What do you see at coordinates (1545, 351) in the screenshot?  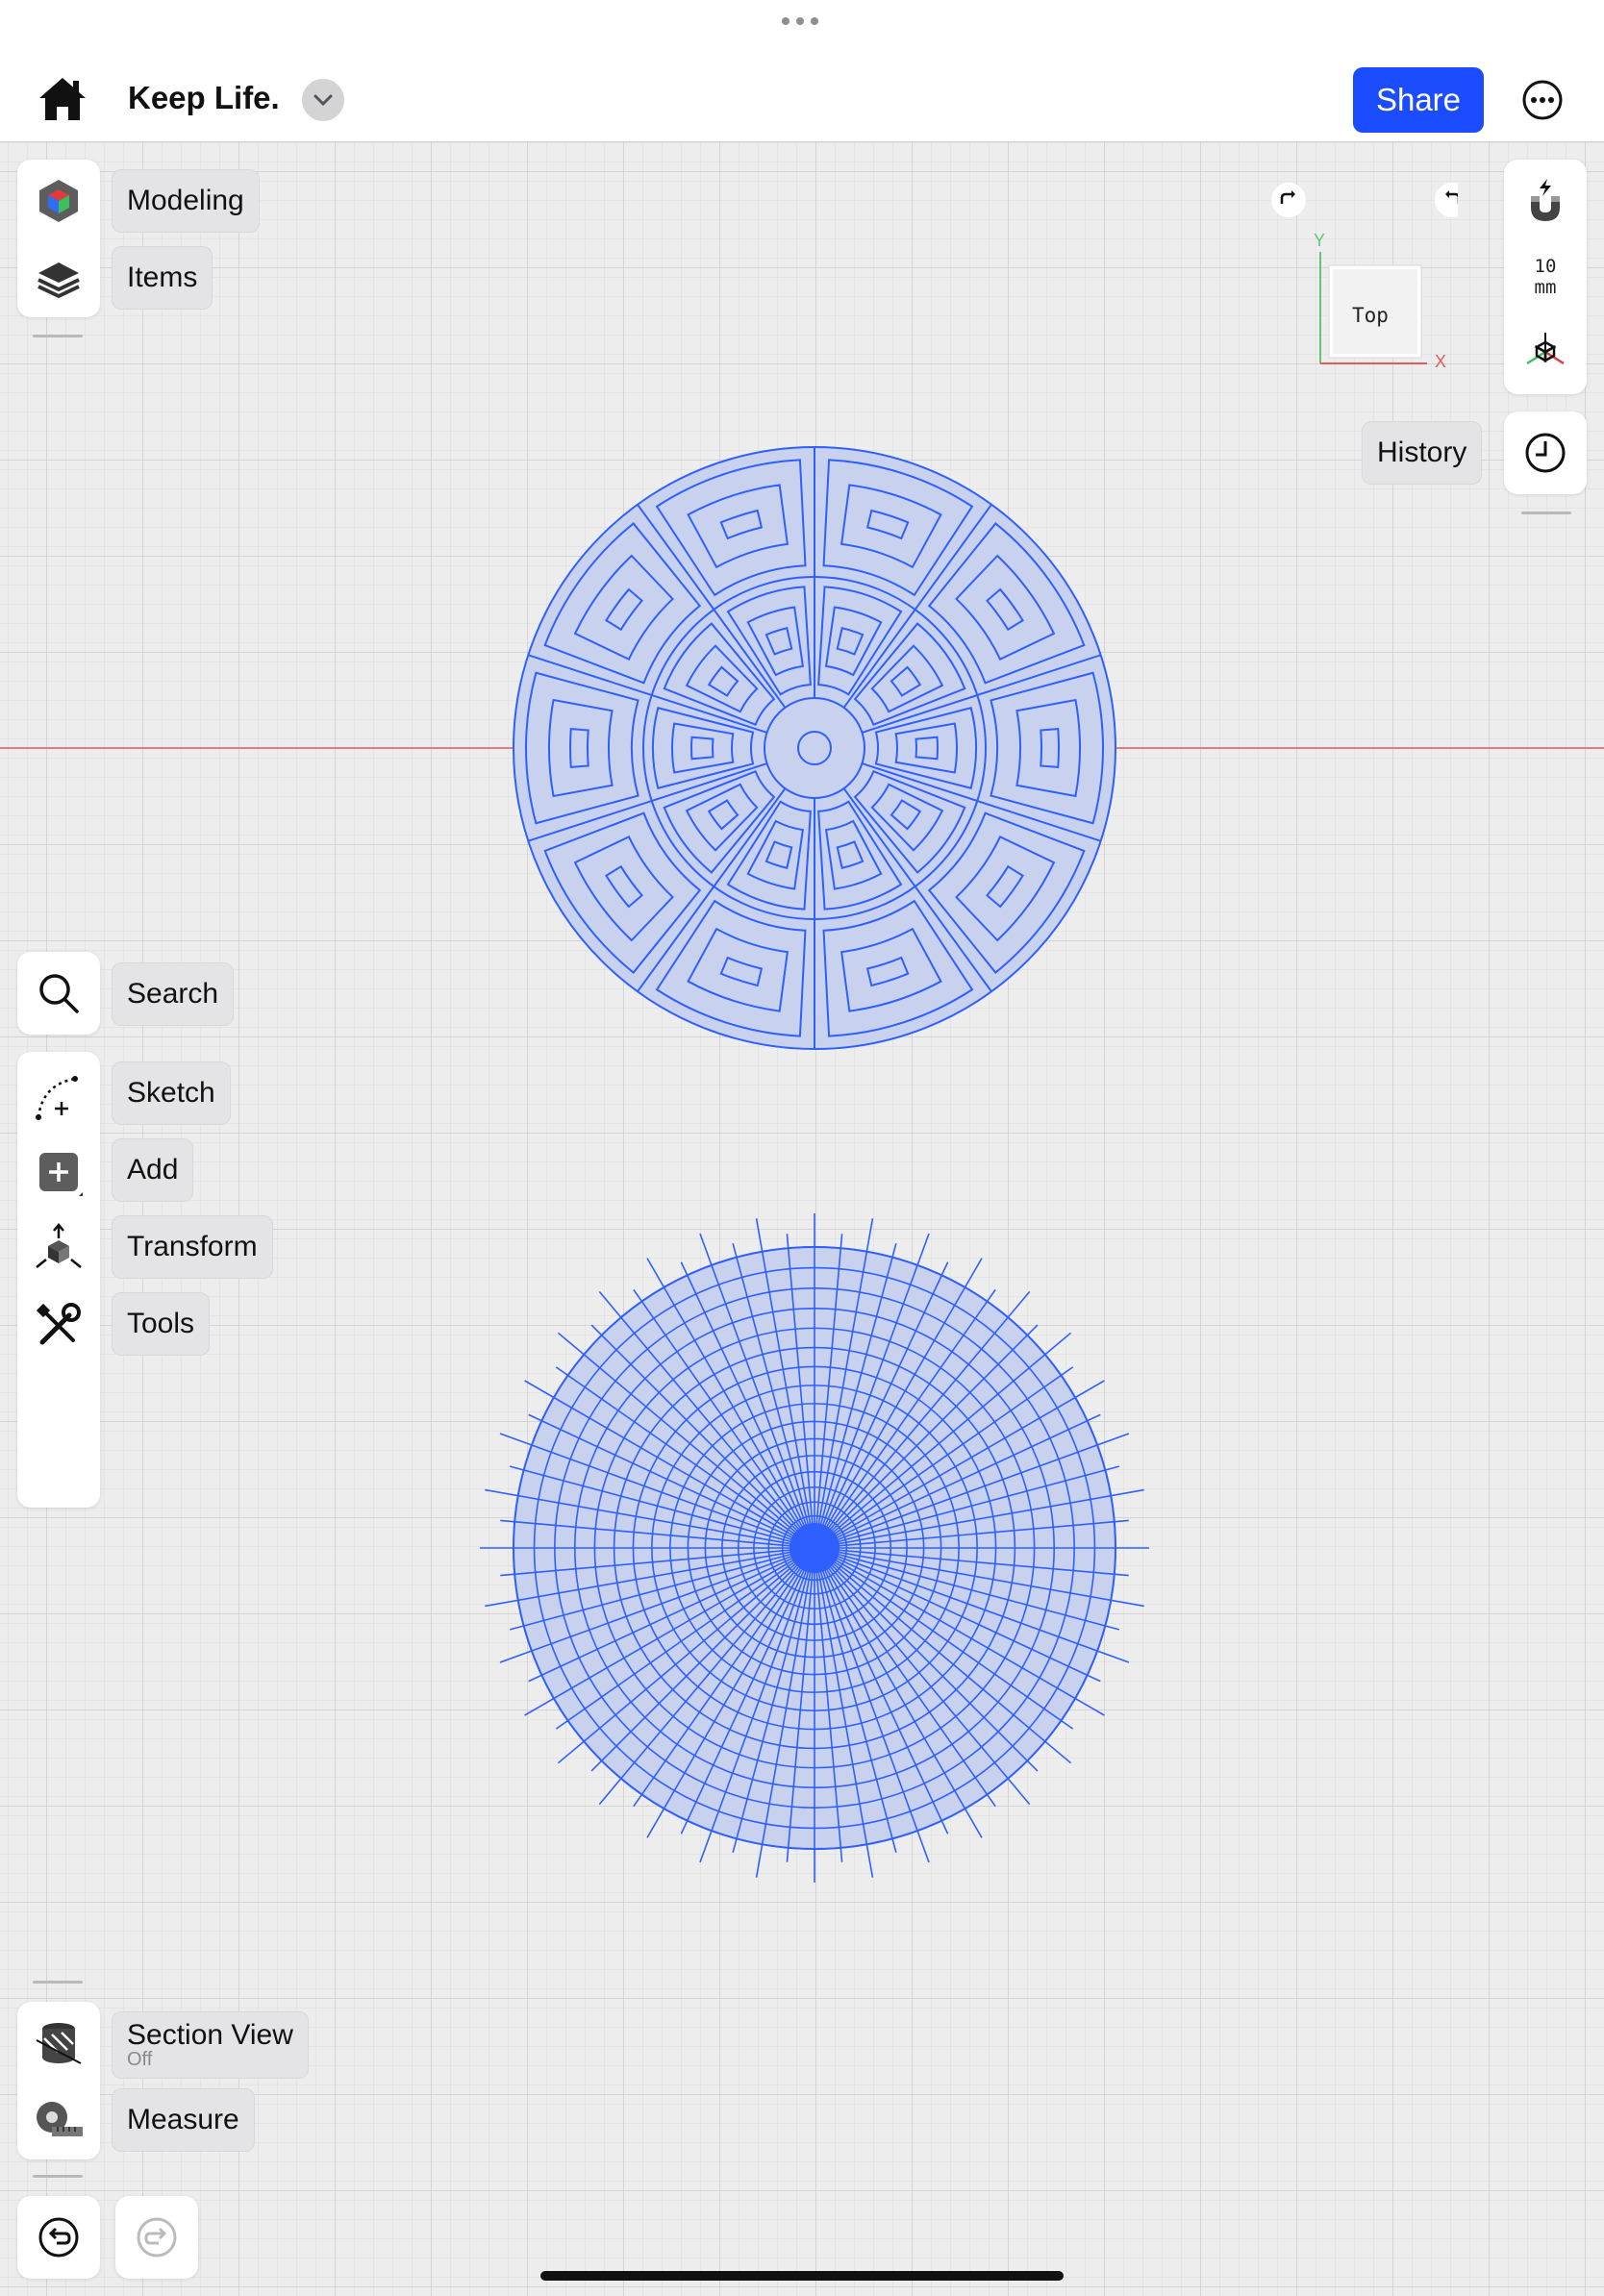 I see `axes-cube-icon` at bounding box center [1545, 351].